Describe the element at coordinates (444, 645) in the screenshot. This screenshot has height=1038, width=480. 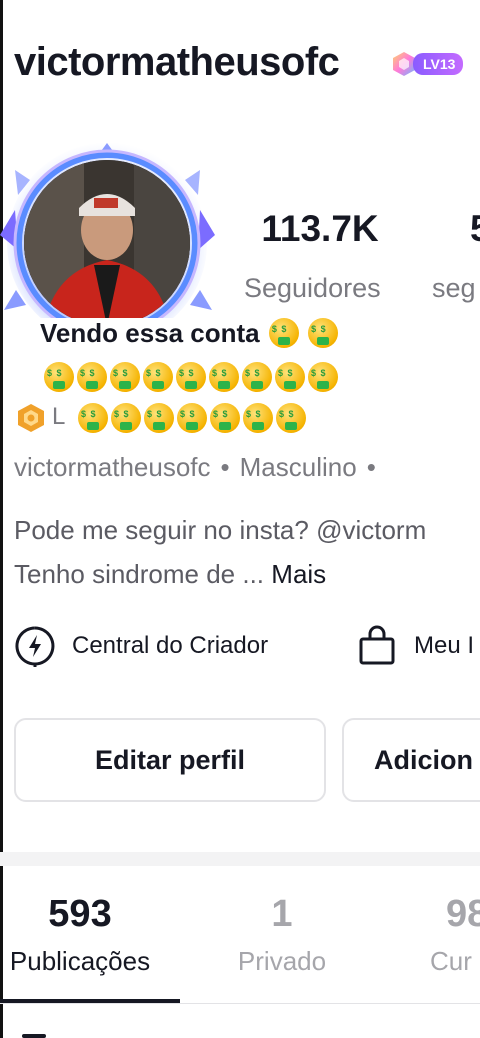
I see `shop-label: Meu I` at that location.